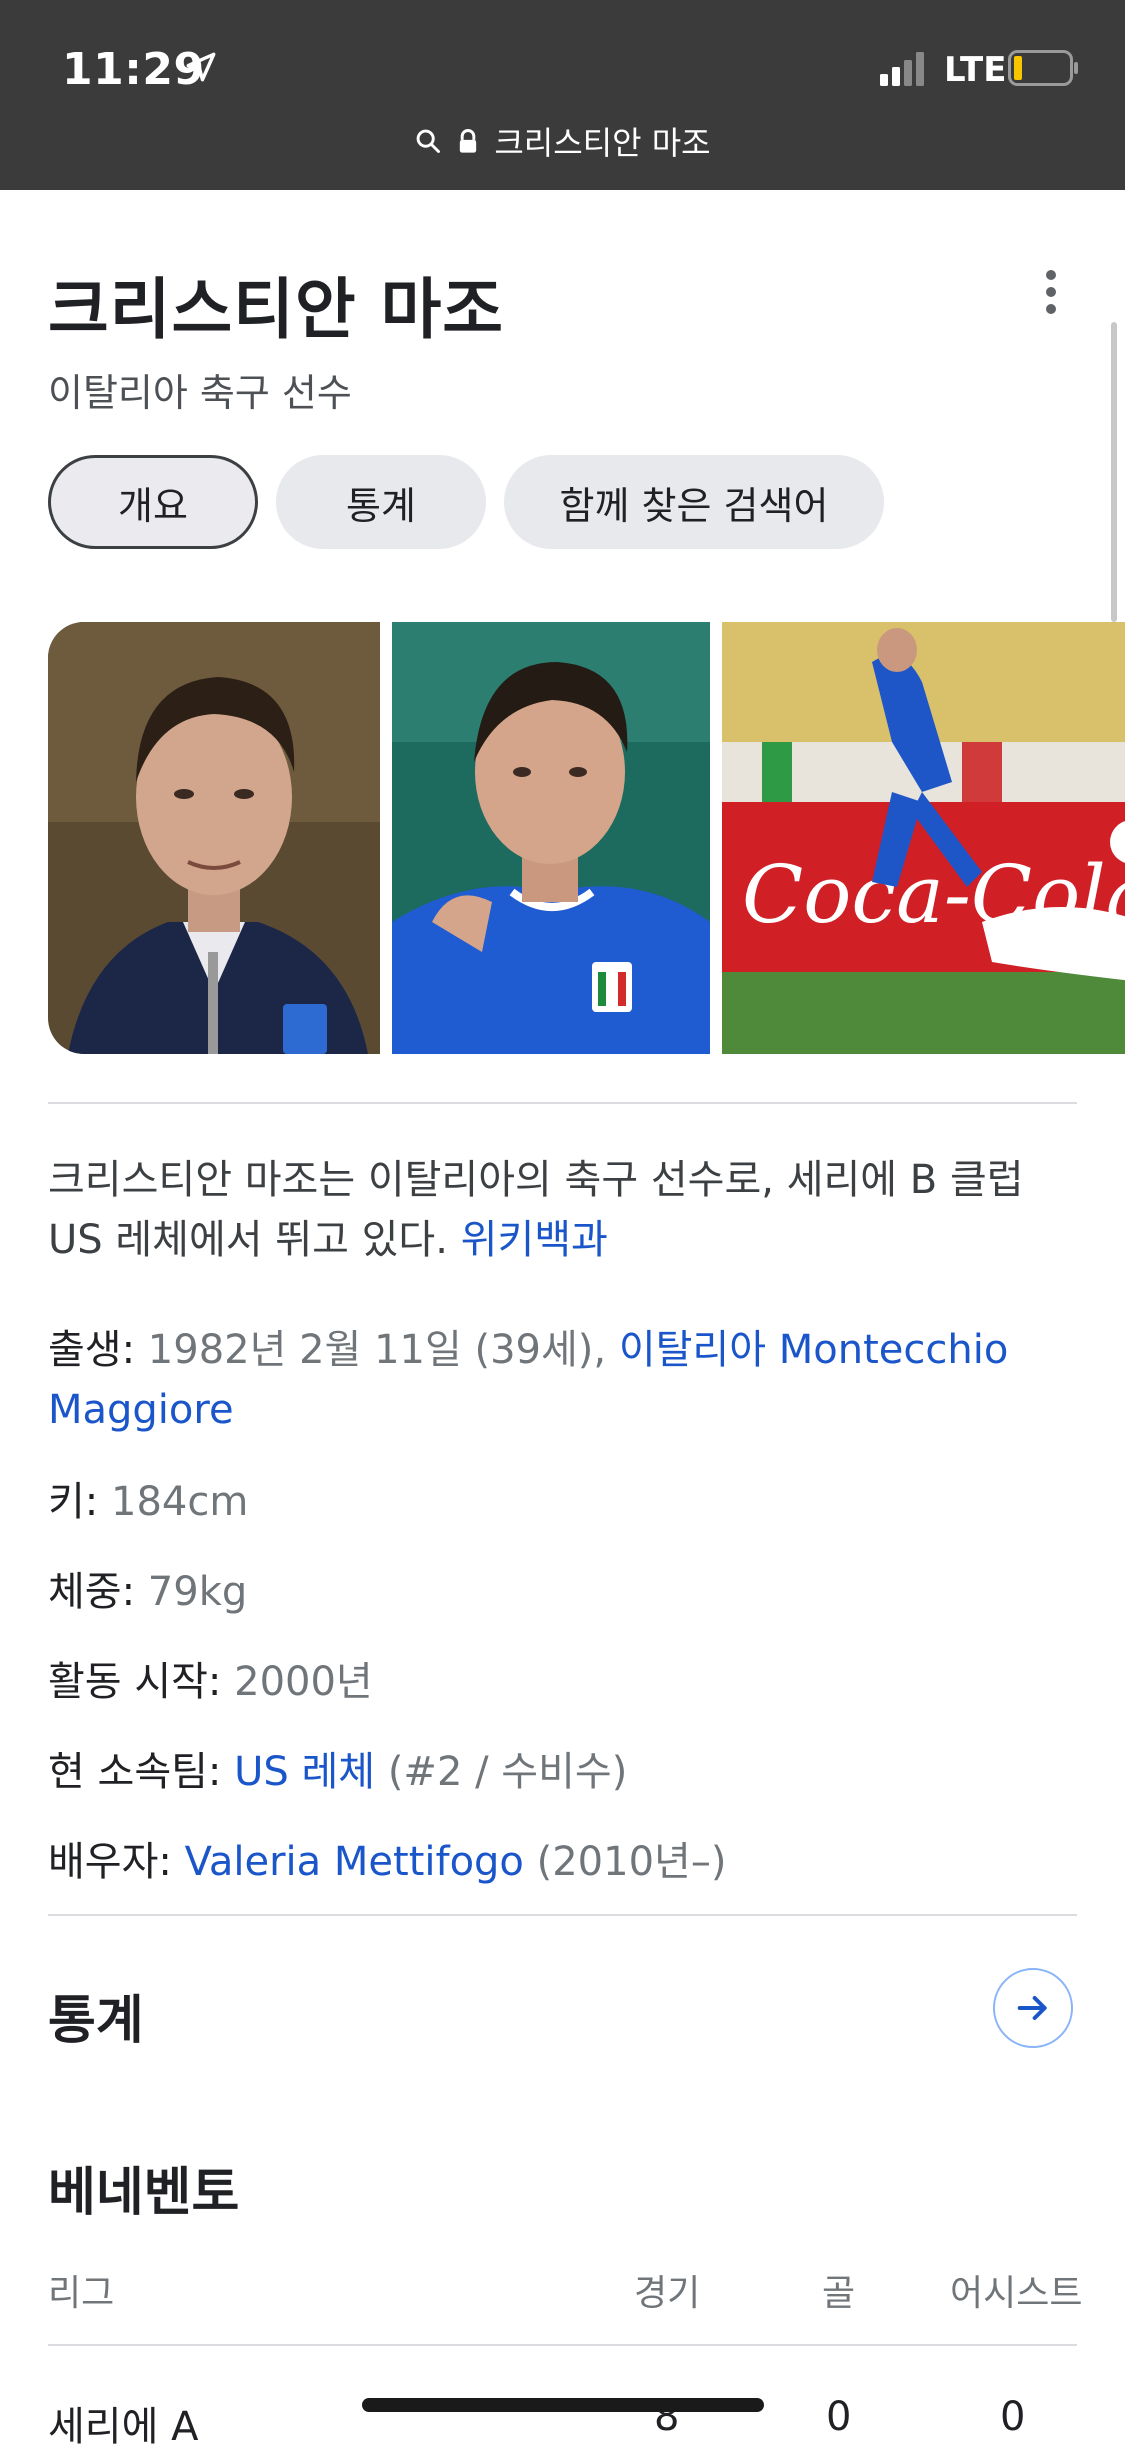  What do you see at coordinates (501, 1772) in the screenshot?
I see `fact-team-value: (#2 / 수비수)` at bounding box center [501, 1772].